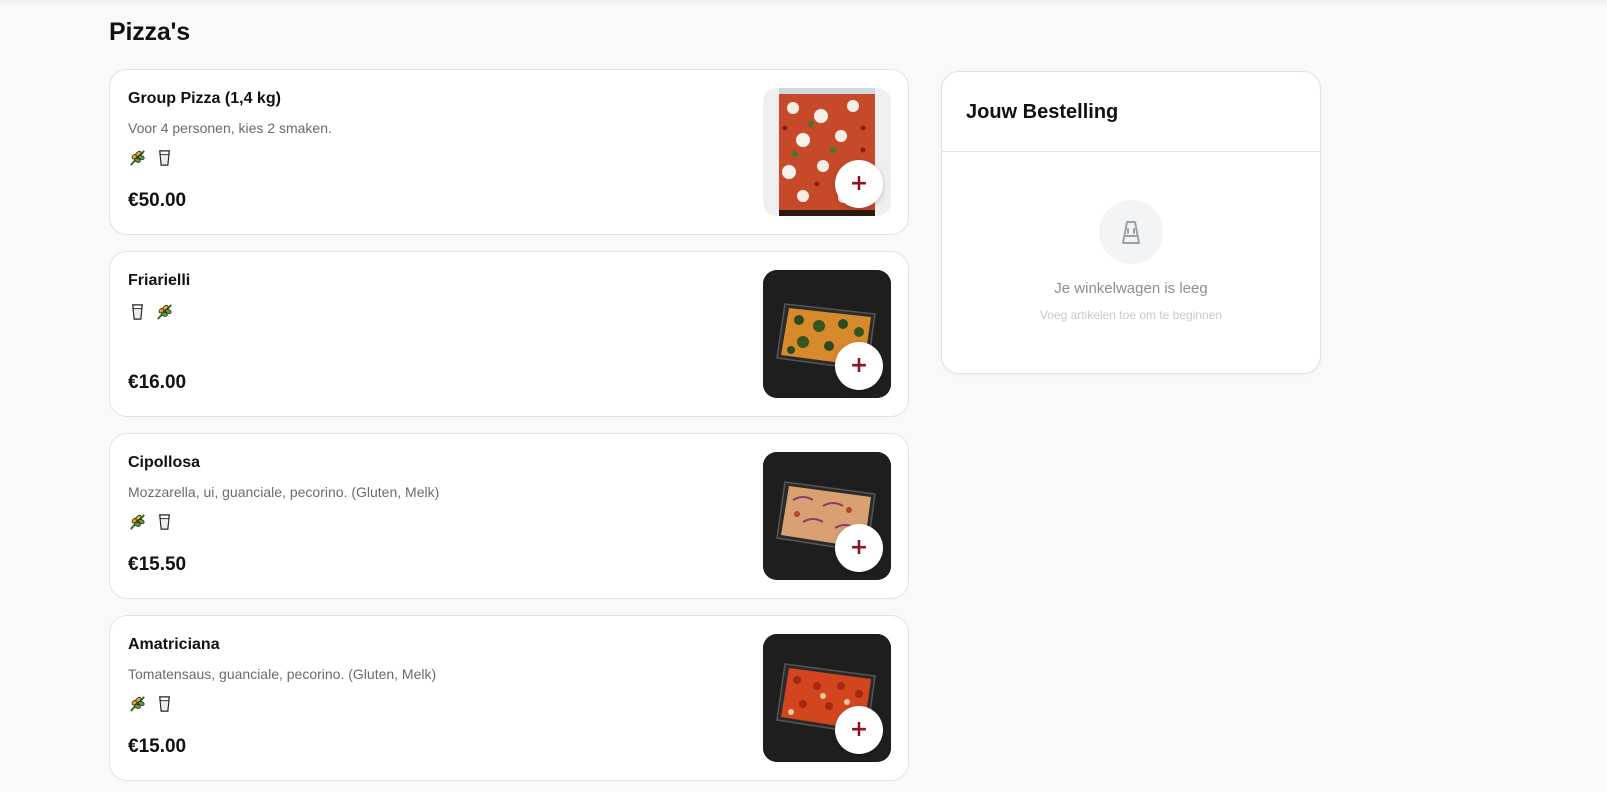  Describe the element at coordinates (1131, 151) in the screenshot. I see `divider` at that location.